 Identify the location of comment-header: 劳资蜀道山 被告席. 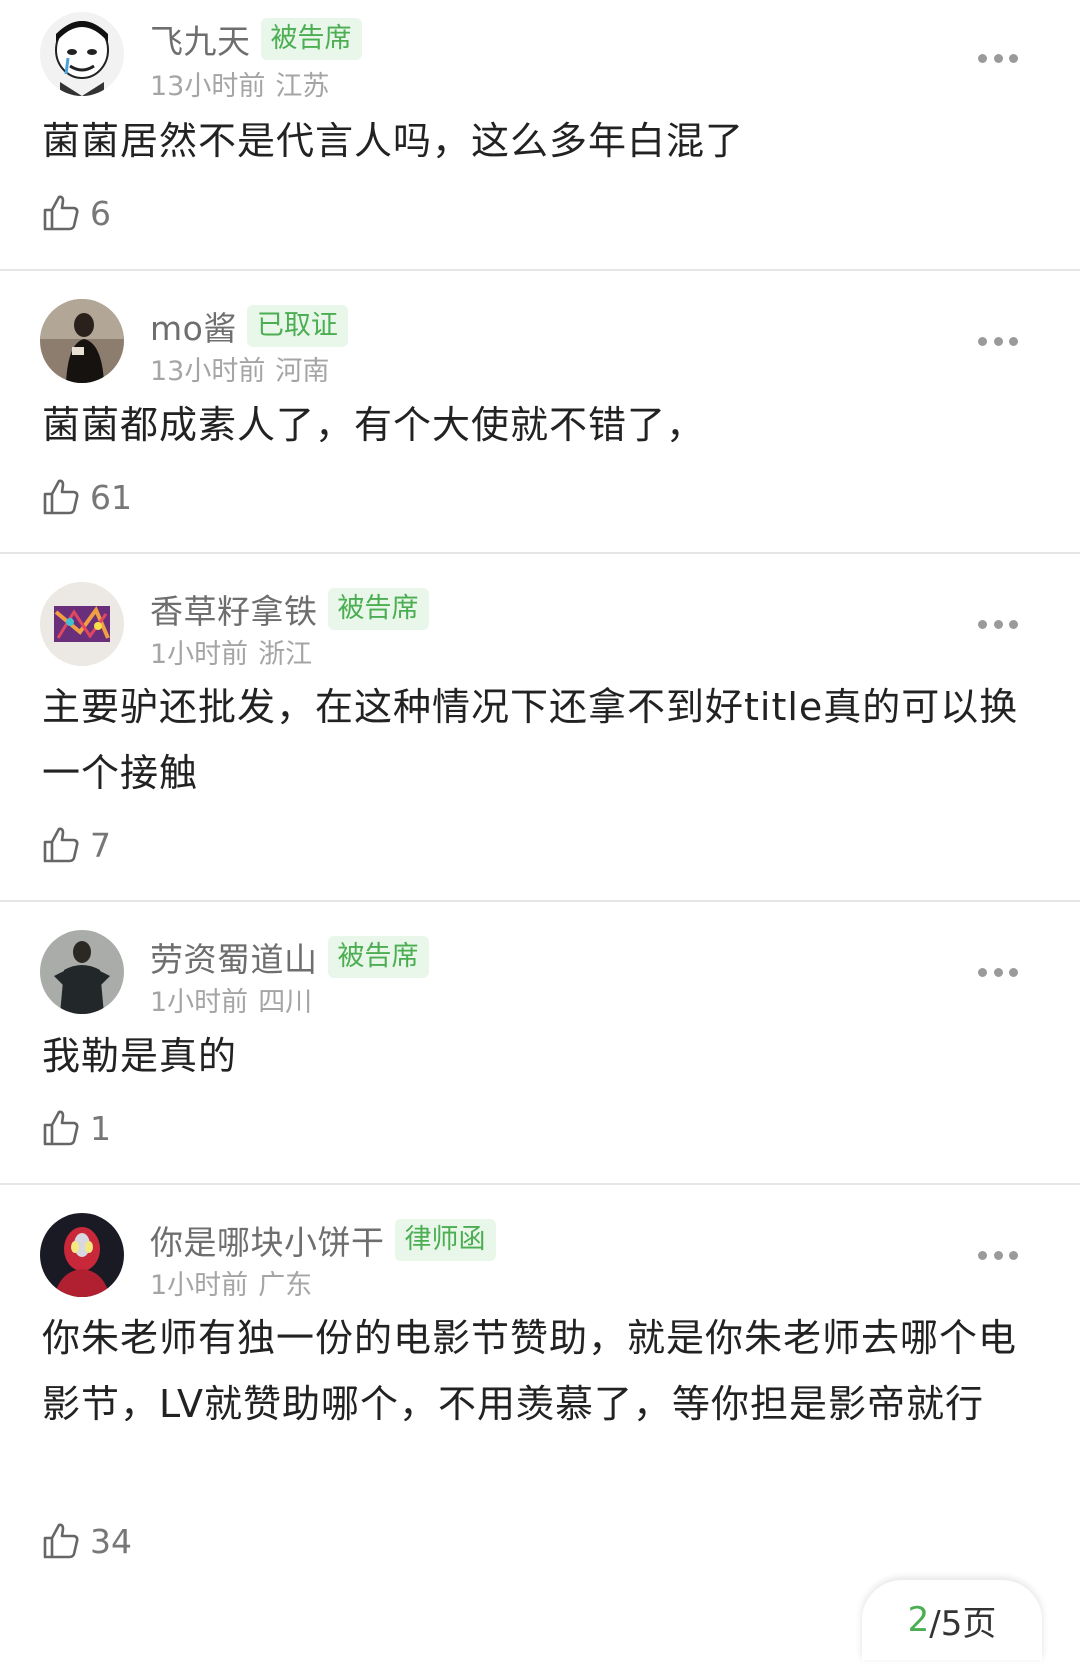
(289, 957).